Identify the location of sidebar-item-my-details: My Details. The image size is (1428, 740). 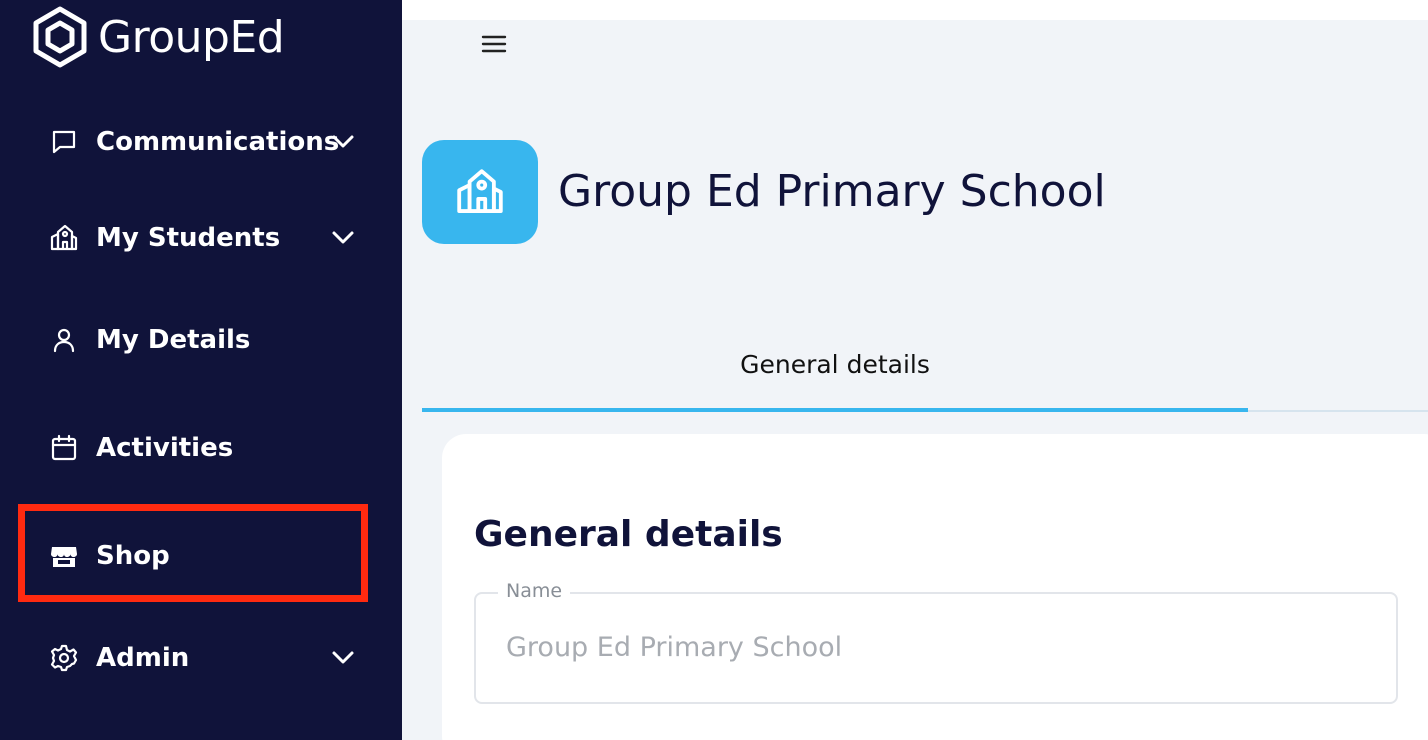
(193, 340).